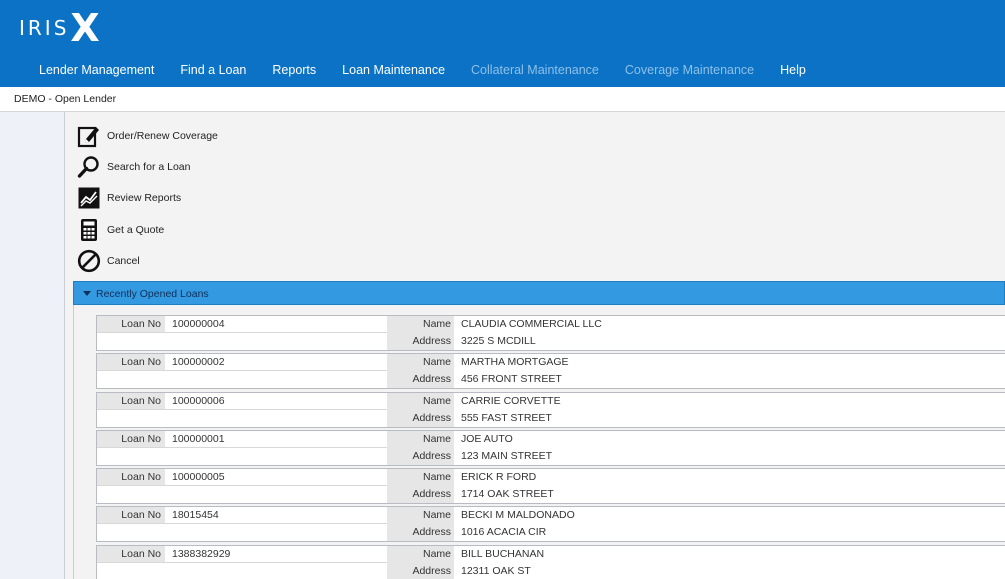 This screenshot has width=1005, height=579. Describe the element at coordinates (504, 532) in the screenshot. I see `borrower-address: 1016 ACACIA CIR` at that location.